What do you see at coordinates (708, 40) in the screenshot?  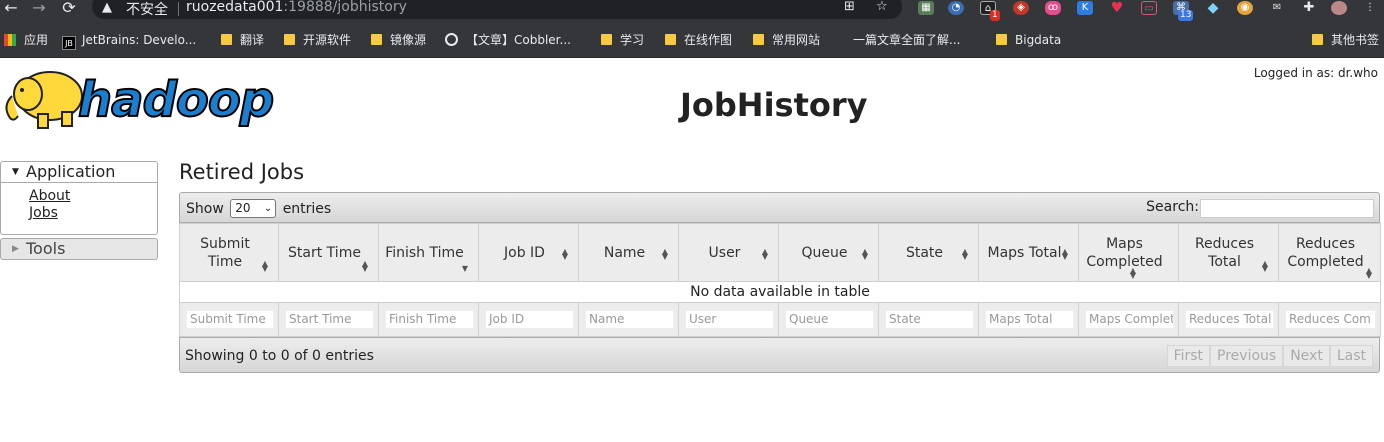 I see `bookmark-label: 在线作图` at bounding box center [708, 40].